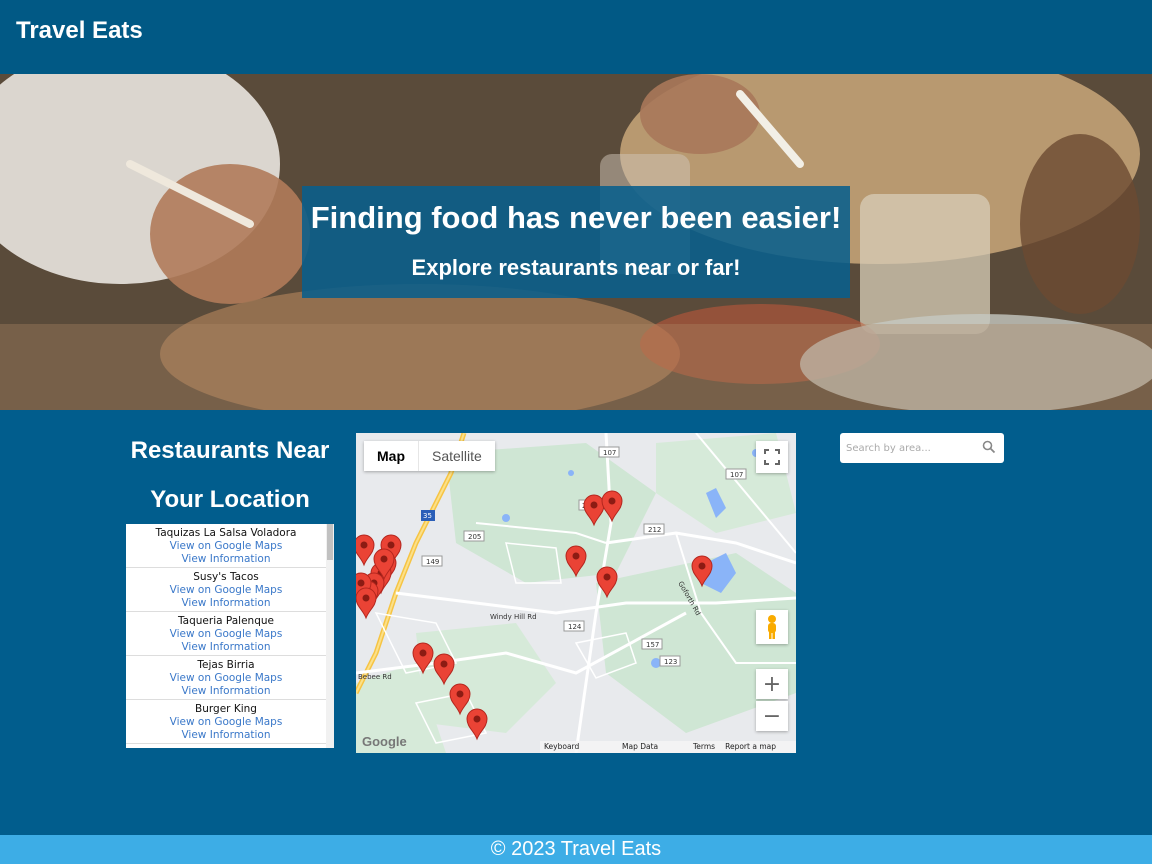 The height and width of the screenshot is (864, 1152). Describe the element at coordinates (576, 267) in the screenshot. I see `hero-subtitle: Explore restaurants near or far!` at that location.